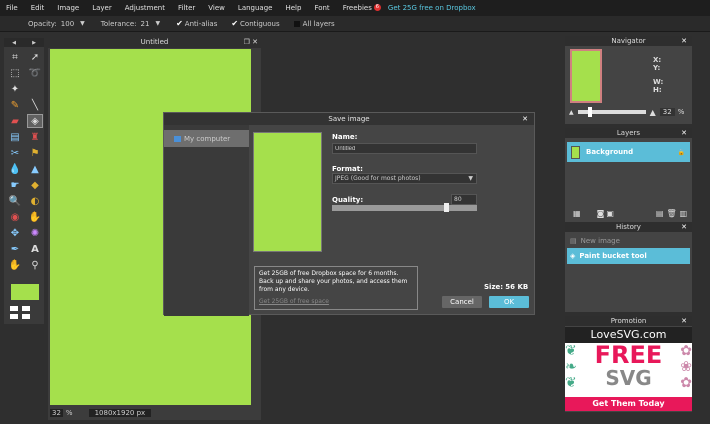  Describe the element at coordinates (251, 42) in the screenshot. I see `document-window-controls: ❐ ✕` at that location.